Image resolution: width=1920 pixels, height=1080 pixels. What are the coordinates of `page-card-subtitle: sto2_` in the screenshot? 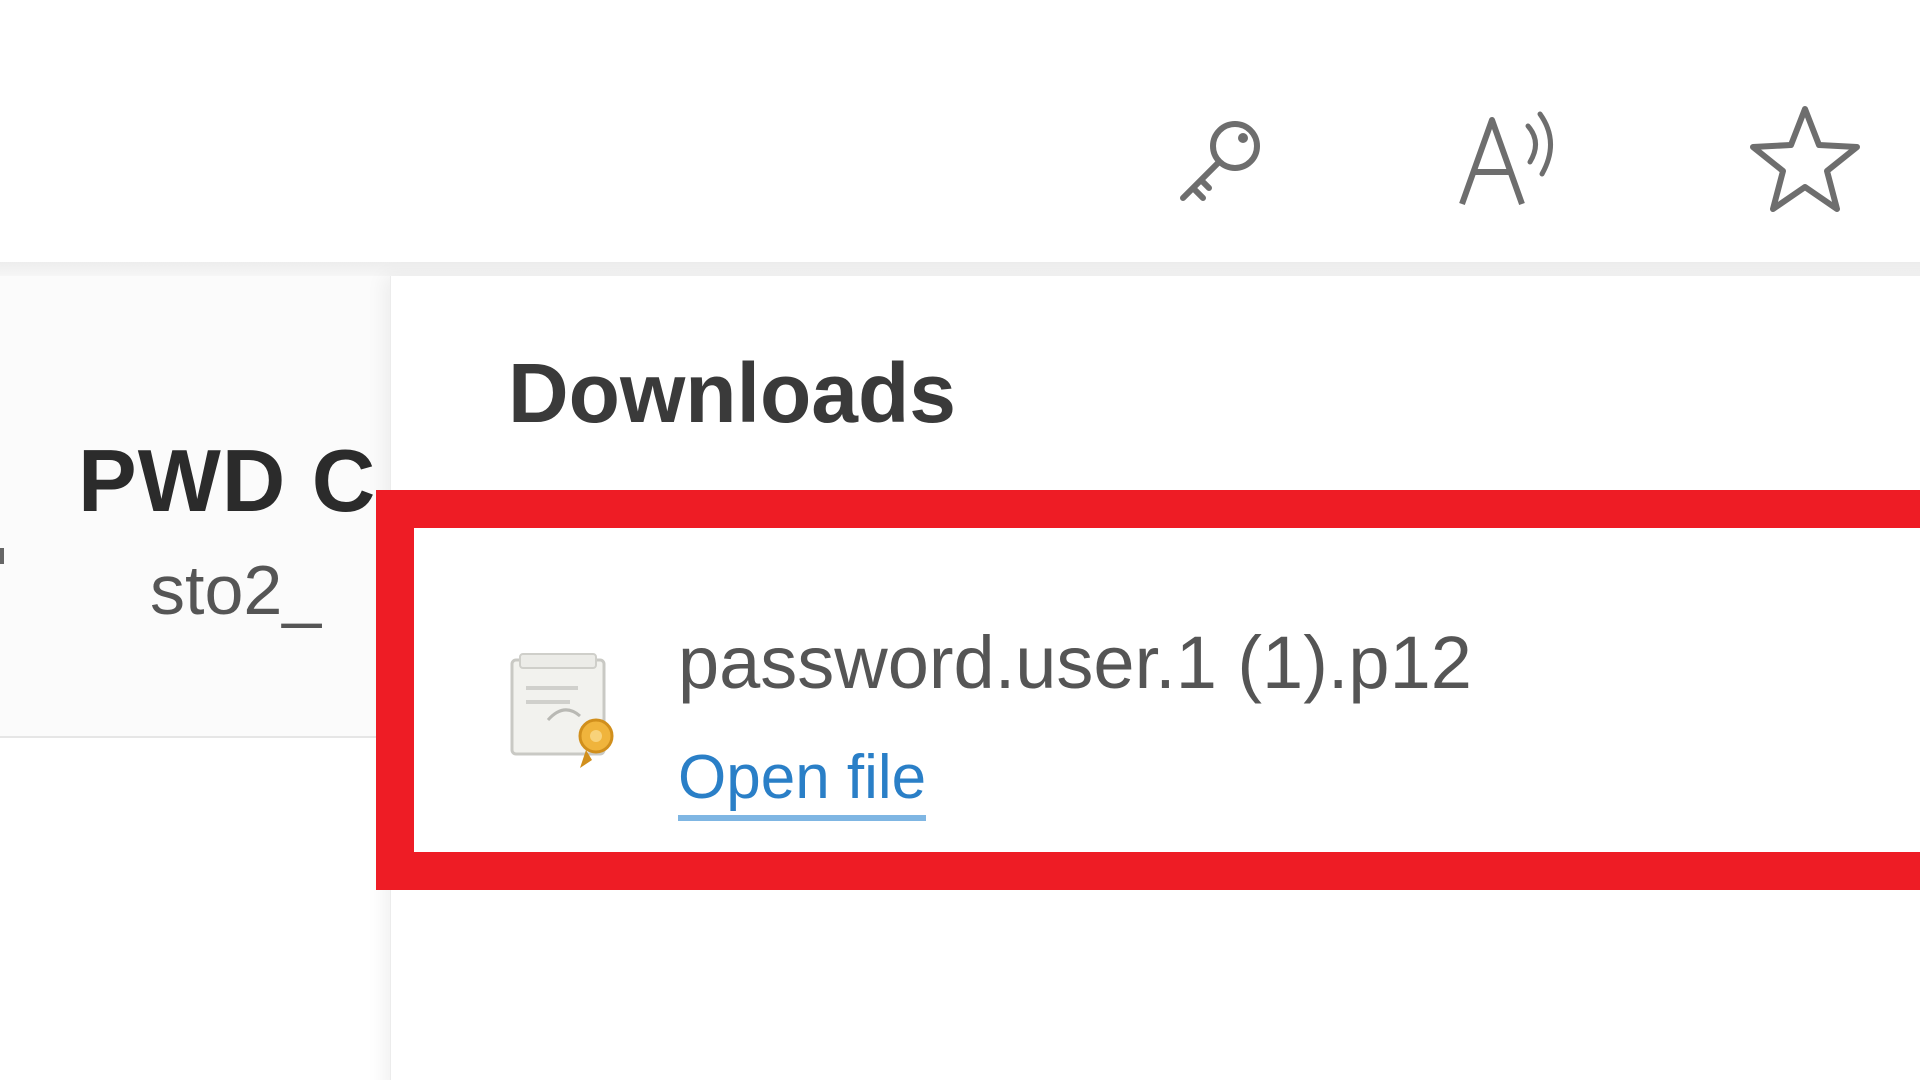 It's located at (236, 590).